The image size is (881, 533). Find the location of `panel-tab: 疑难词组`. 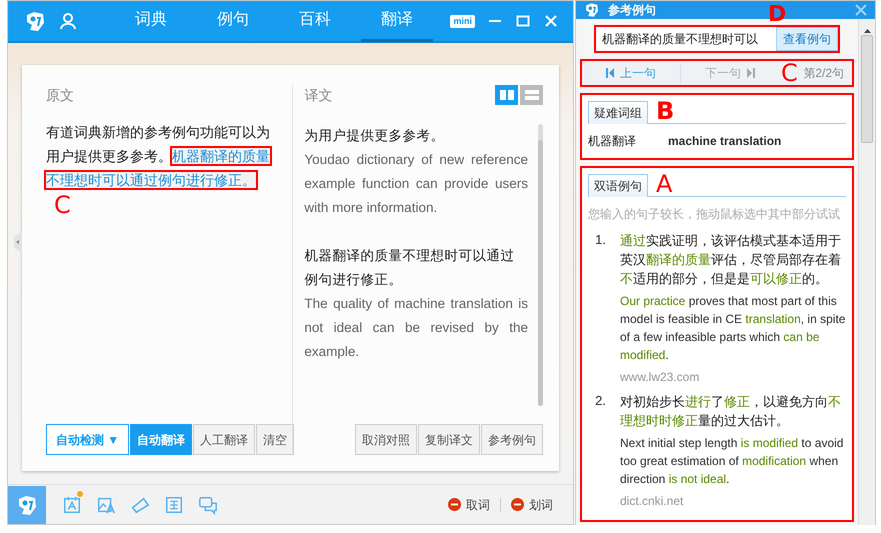

panel-tab: 疑难词组 is located at coordinates (618, 112).